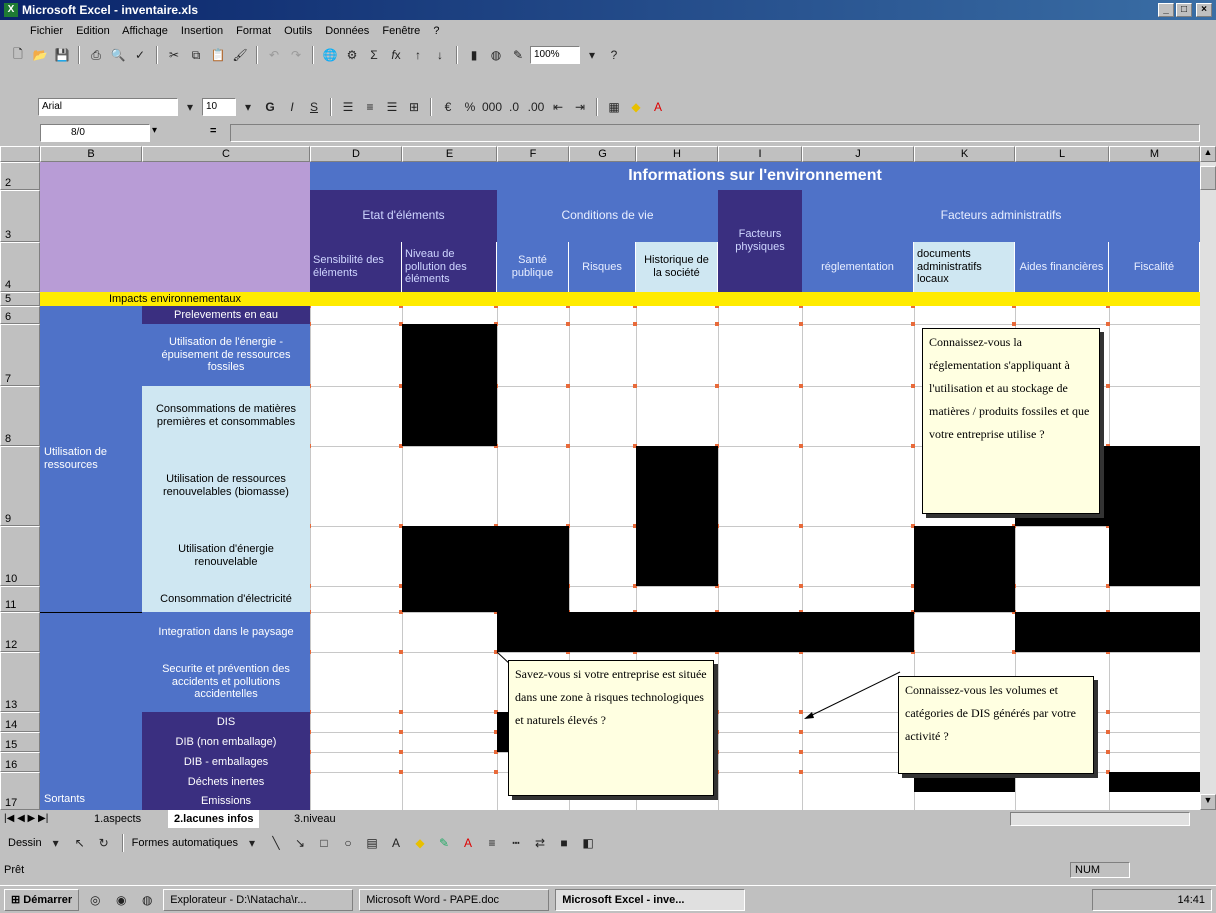  Describe the element at coordinates (516, 843) in the screenshot. I see `dash-style-icon: ┅` at that location.